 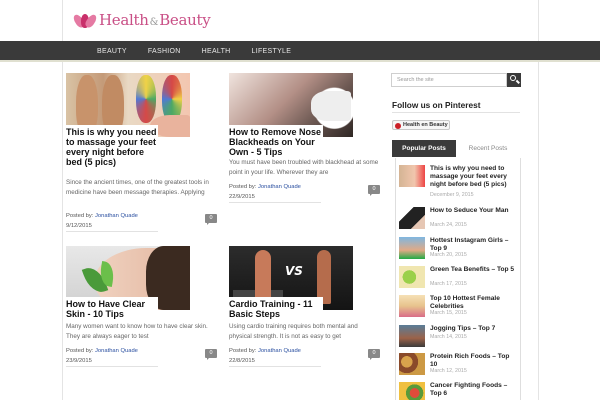 What do you see at coordinates (474, 245) in the screenshot?
I see `popular-post-title: Hottest Instagram Girls – Top 9` at bounding box center [474, 245].